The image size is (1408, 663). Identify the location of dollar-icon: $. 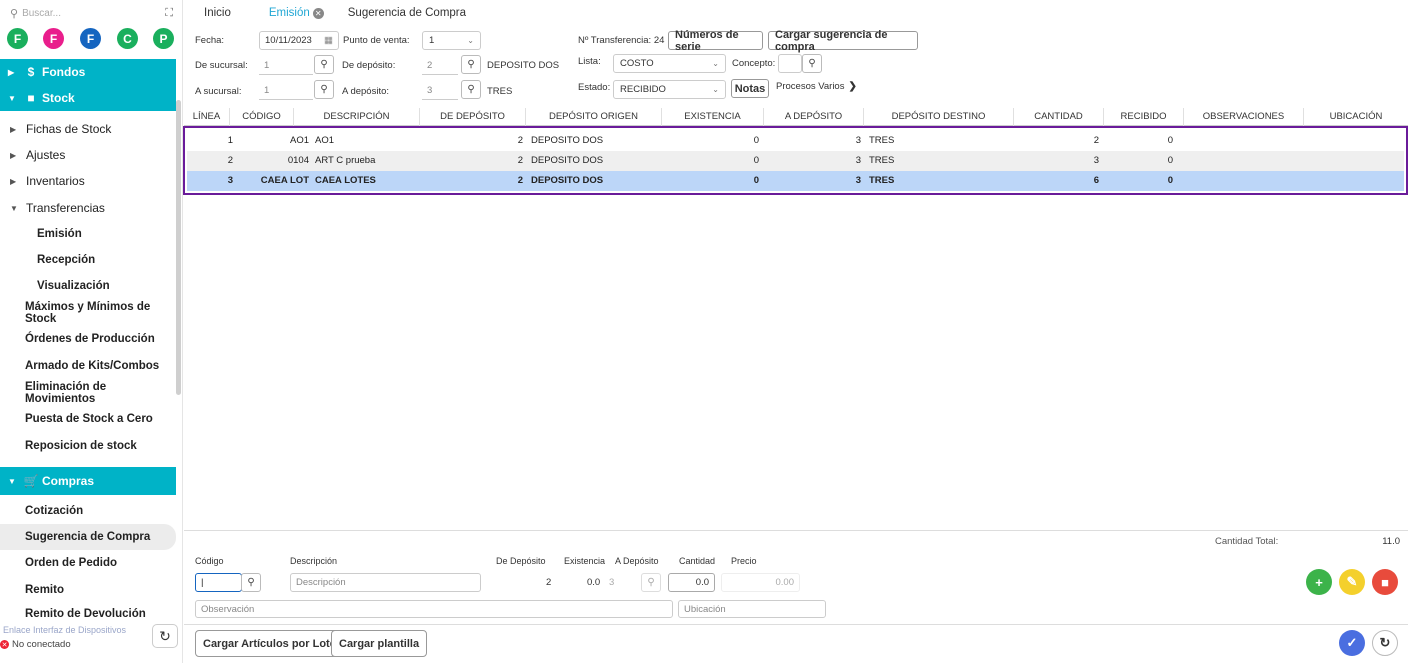
(31, 72).